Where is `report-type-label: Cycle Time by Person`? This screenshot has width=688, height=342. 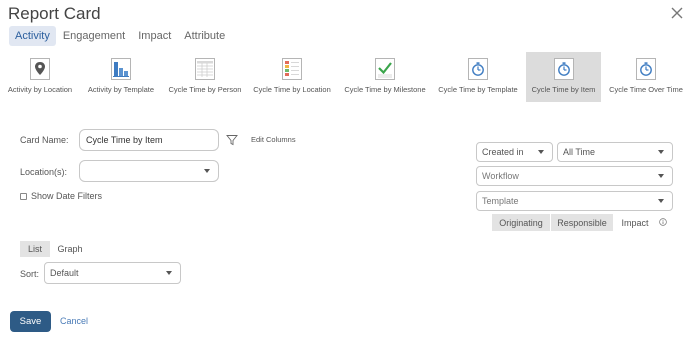
report-type-label: Cycle Time by Person is located at coordinates (205, 89).